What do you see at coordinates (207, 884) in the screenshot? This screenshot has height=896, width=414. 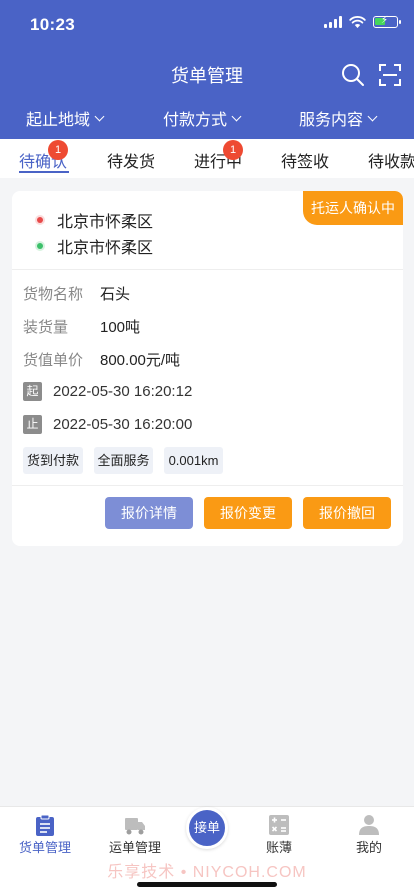 I see `home-indicator` at bounding box center [207, 884].